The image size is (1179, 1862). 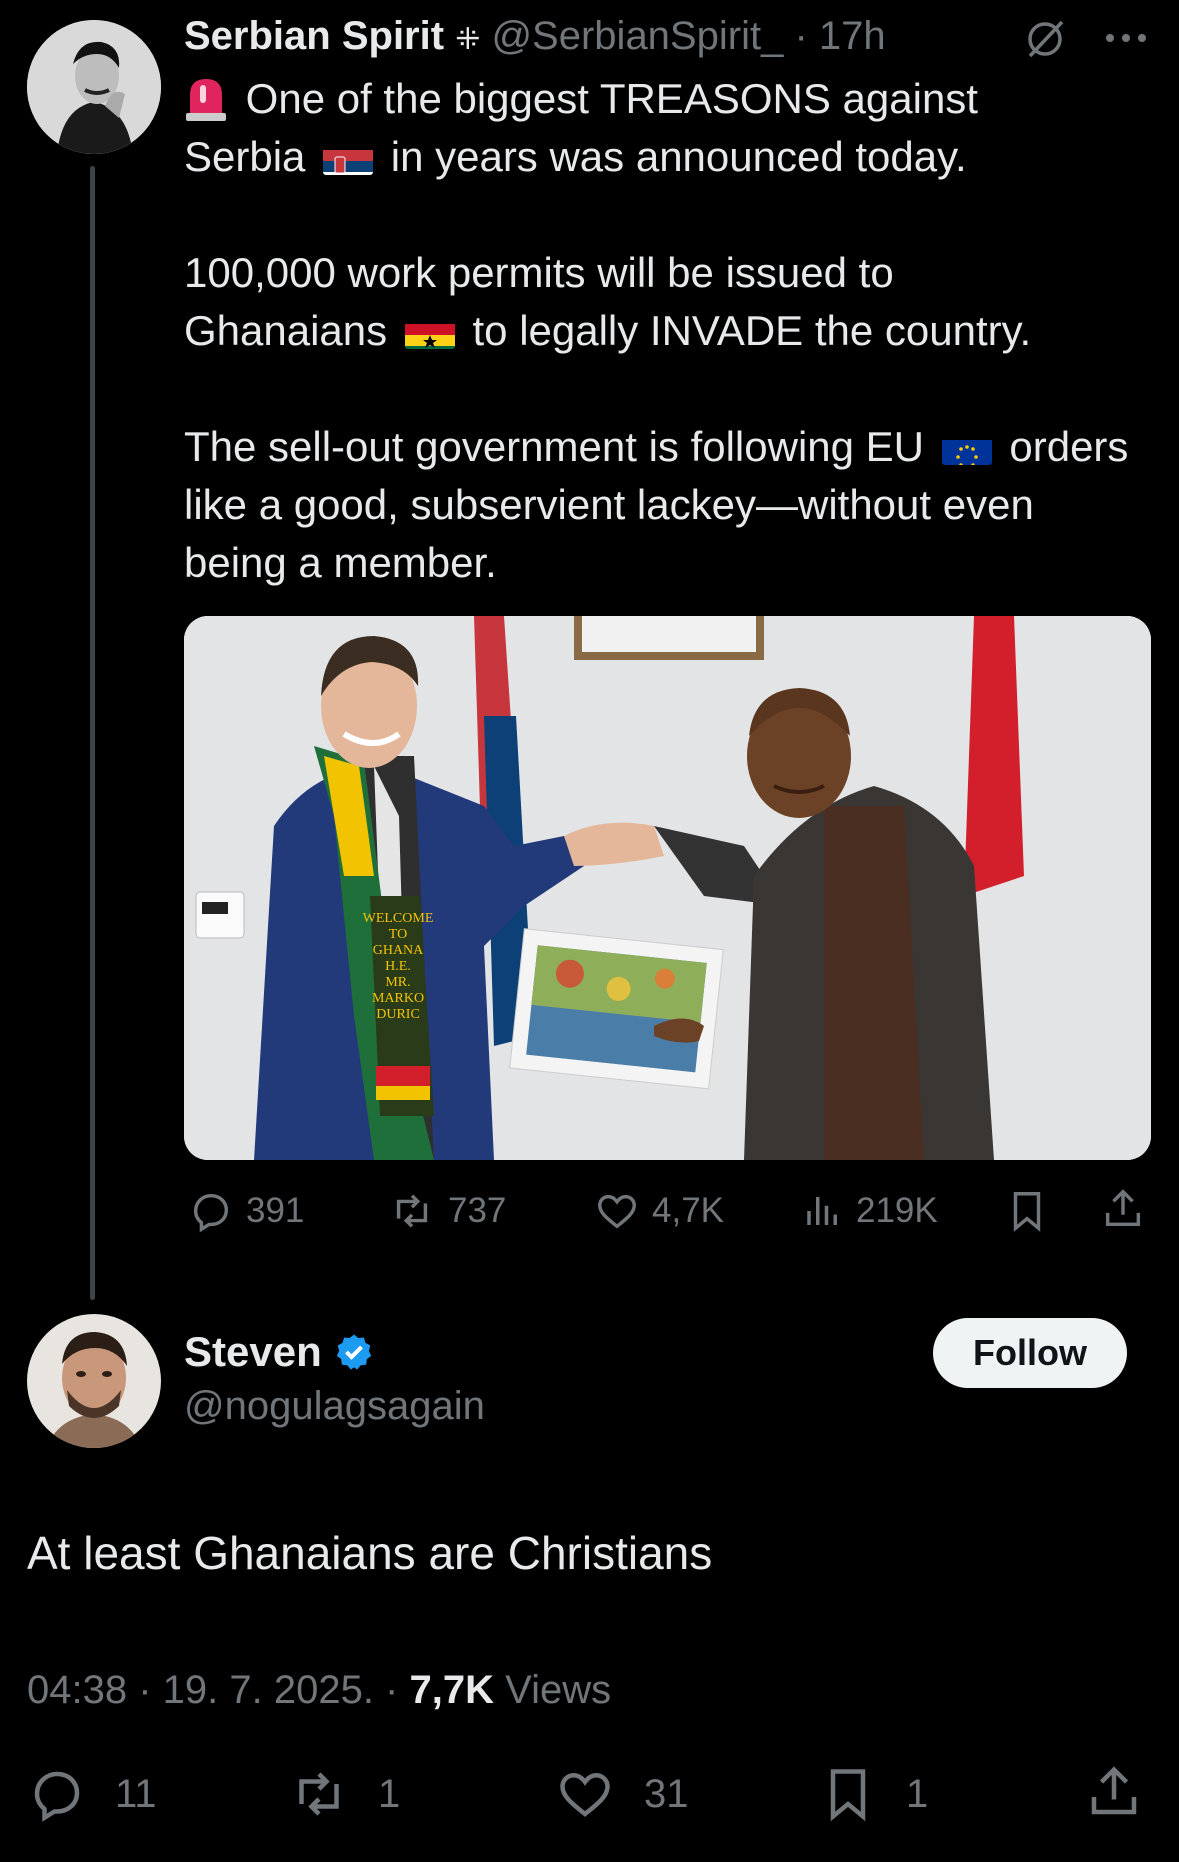 I want to click on tweet-text-p2-a: 100,000 work permits will be issued to, so click(x=539, y=272).